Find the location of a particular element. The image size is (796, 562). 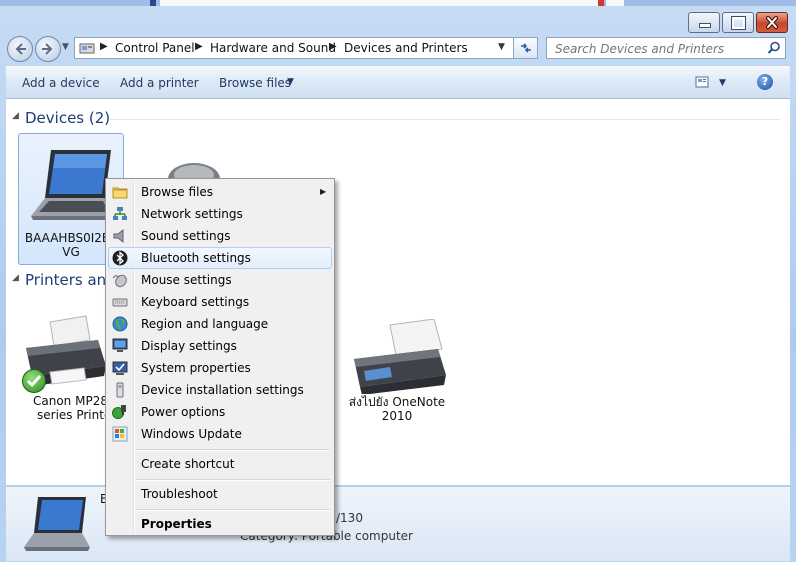

details-laptop-icon is located at coordinates (57, 524).